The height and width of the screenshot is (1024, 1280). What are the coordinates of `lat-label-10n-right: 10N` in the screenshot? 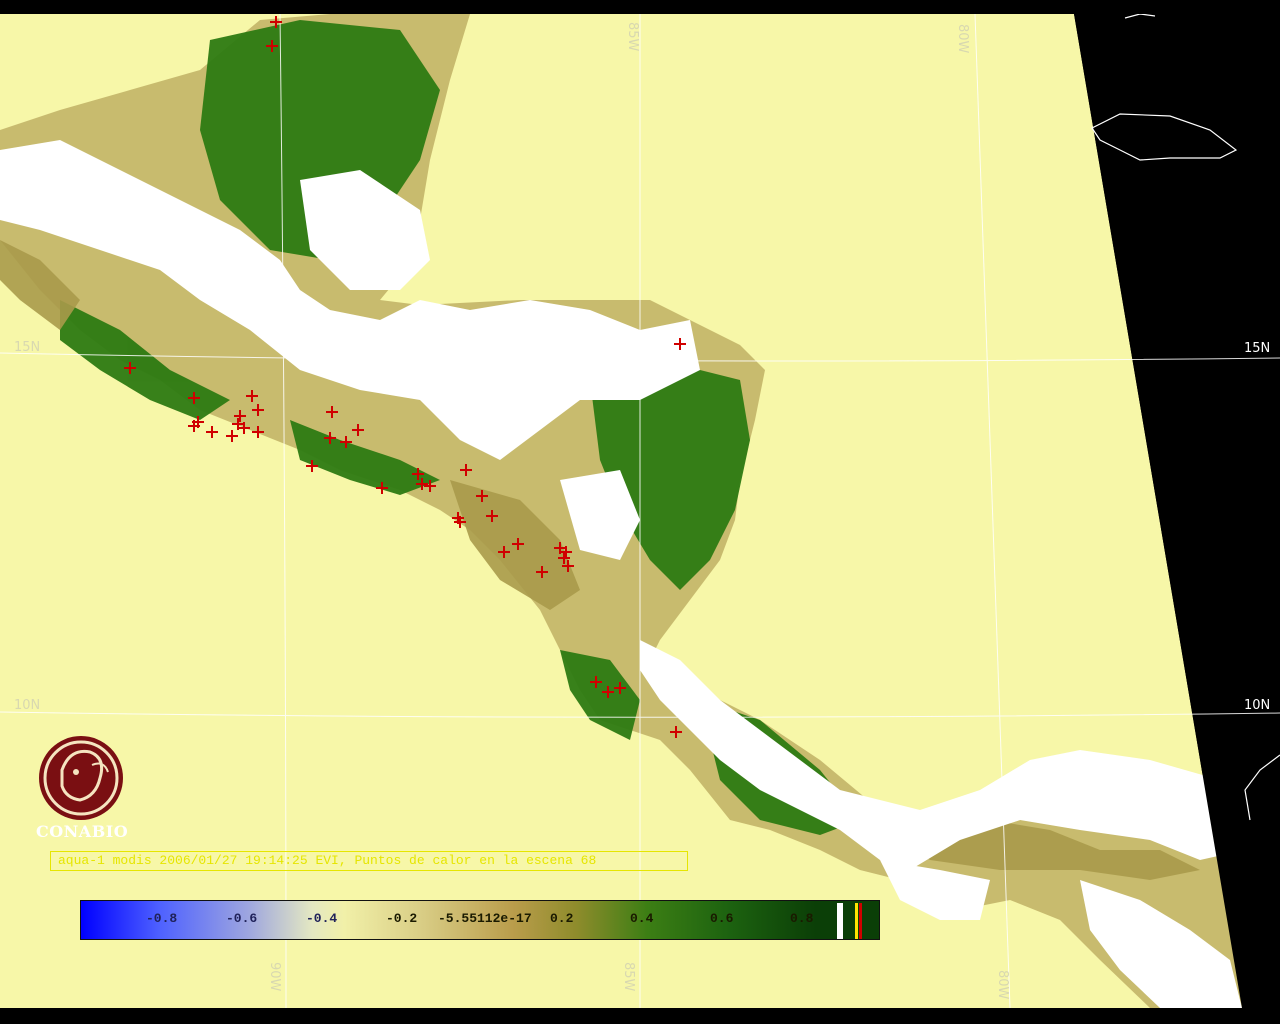 It's located at (1257, 705).